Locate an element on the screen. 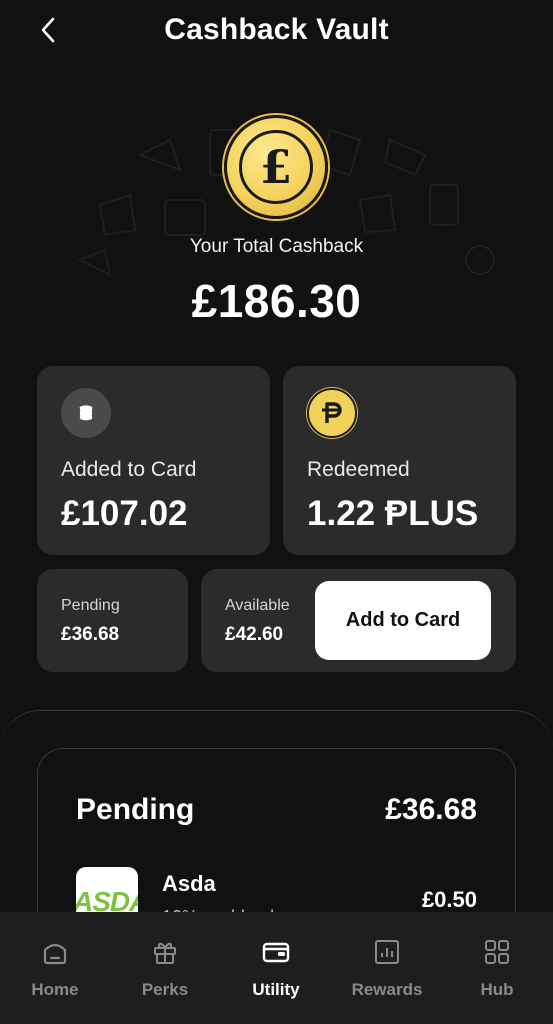 Image resolution: width=553 pixels, height=1024 pixels. add-to-card-button: Add to Card is located at coordinates (403, 620).